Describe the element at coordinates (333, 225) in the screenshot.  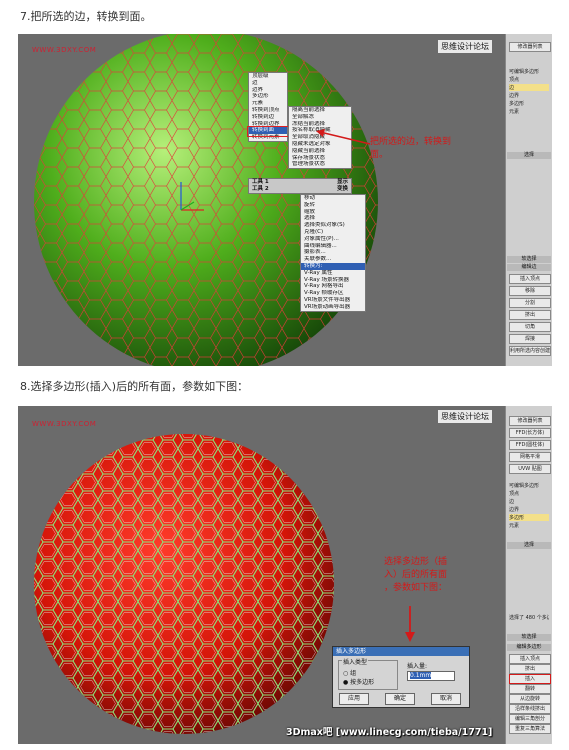
I see `menu-item: 选择类似对象(S)` at that location.